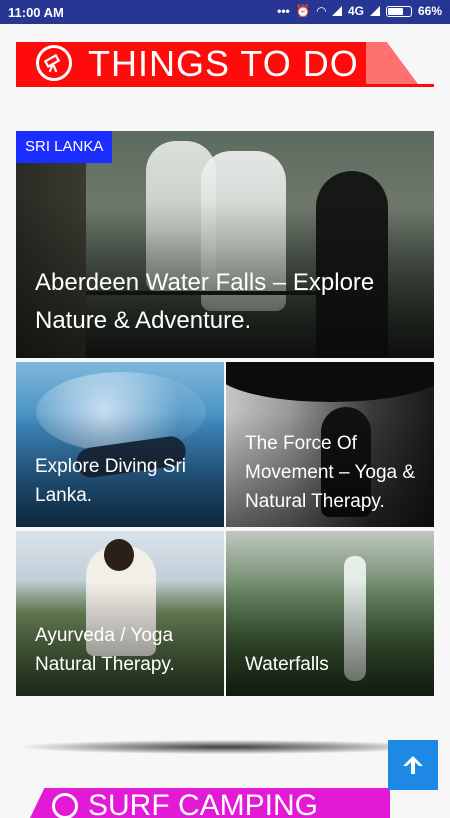 This screenshot has height=818, width=450. I want to click on article-card-ayurveda: Ayurveda / Yoga Natural Therapy., so click(120, 613).